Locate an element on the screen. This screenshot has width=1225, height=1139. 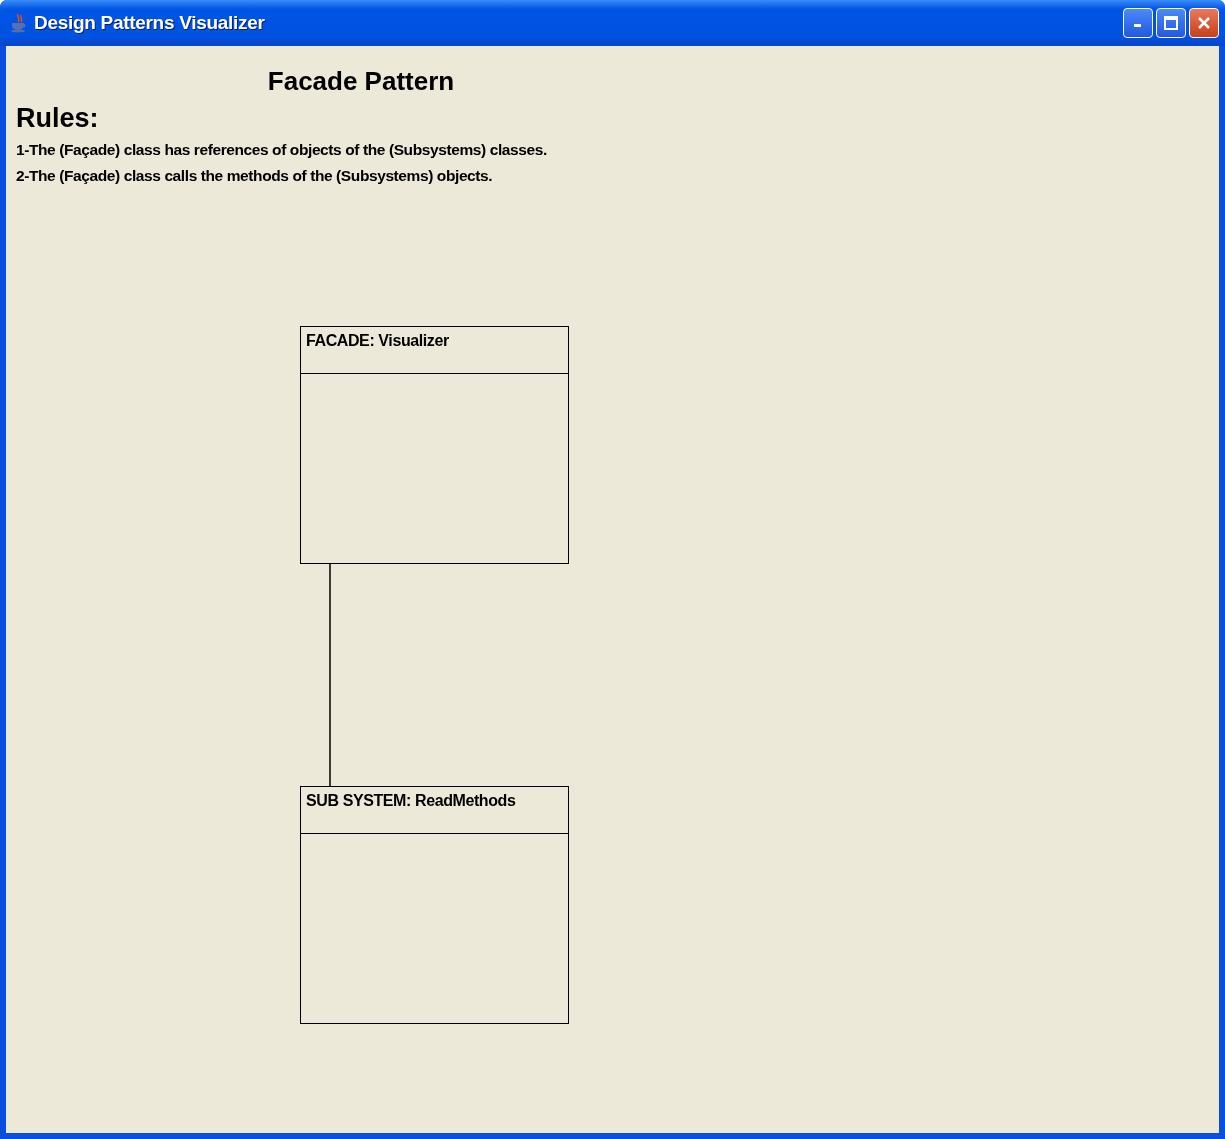
maximize-icon is located at coordinates (1171, 23).